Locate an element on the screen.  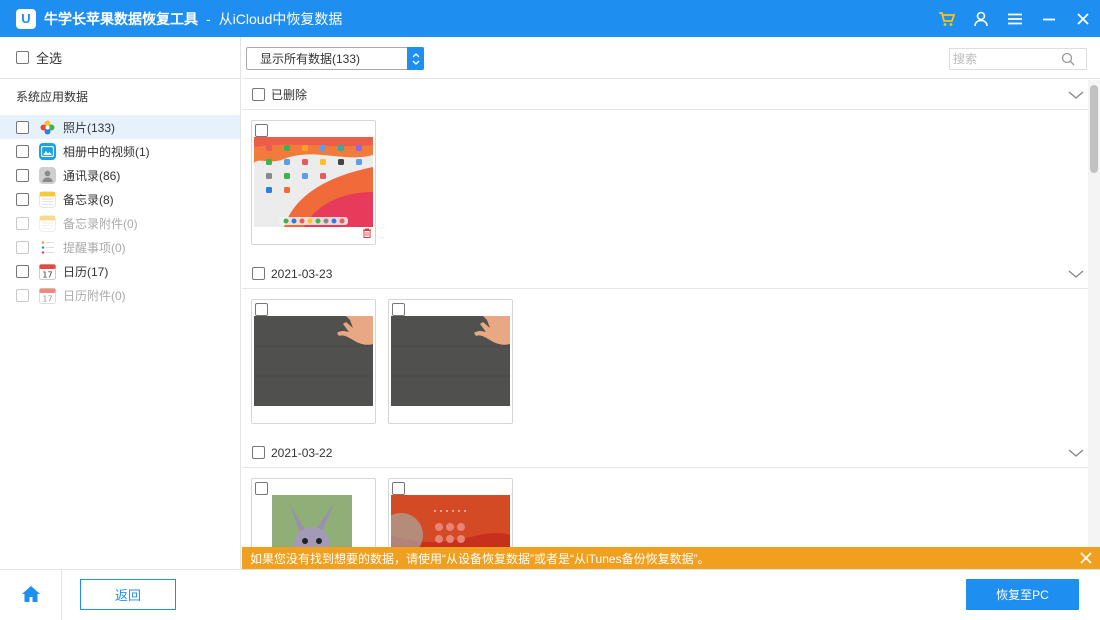
notes-icon is located at coordinates (47, 199).